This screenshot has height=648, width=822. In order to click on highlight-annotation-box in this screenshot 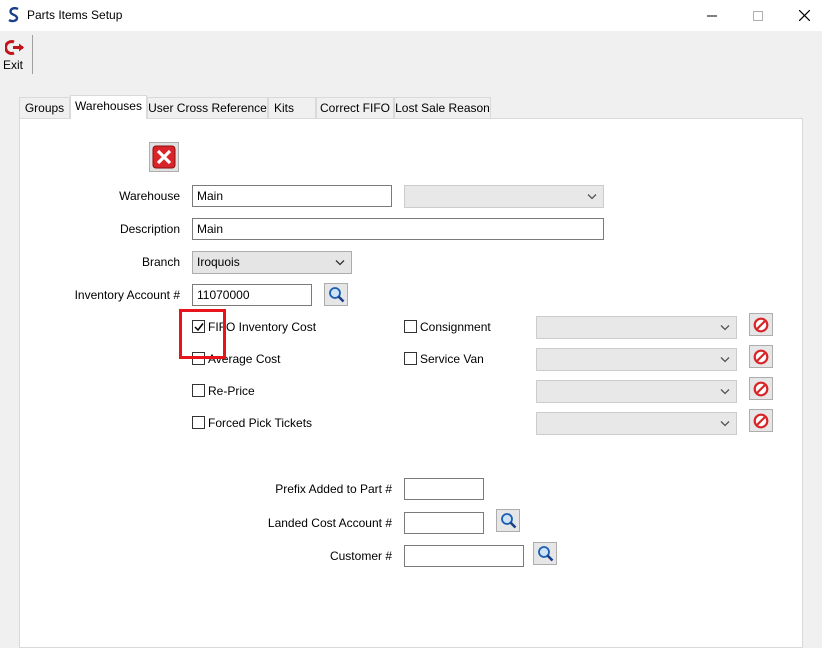, I will do `click(202, 334)`.